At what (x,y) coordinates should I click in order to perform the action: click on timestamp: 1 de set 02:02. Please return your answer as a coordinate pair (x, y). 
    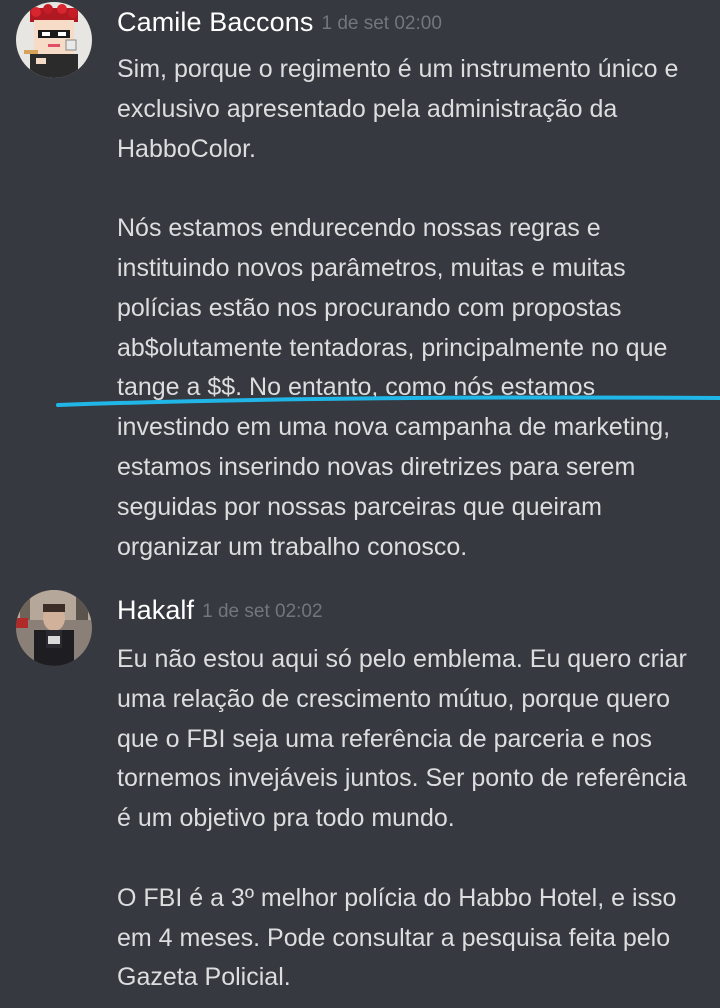
    Looking at the image, I should click on (262, 611).